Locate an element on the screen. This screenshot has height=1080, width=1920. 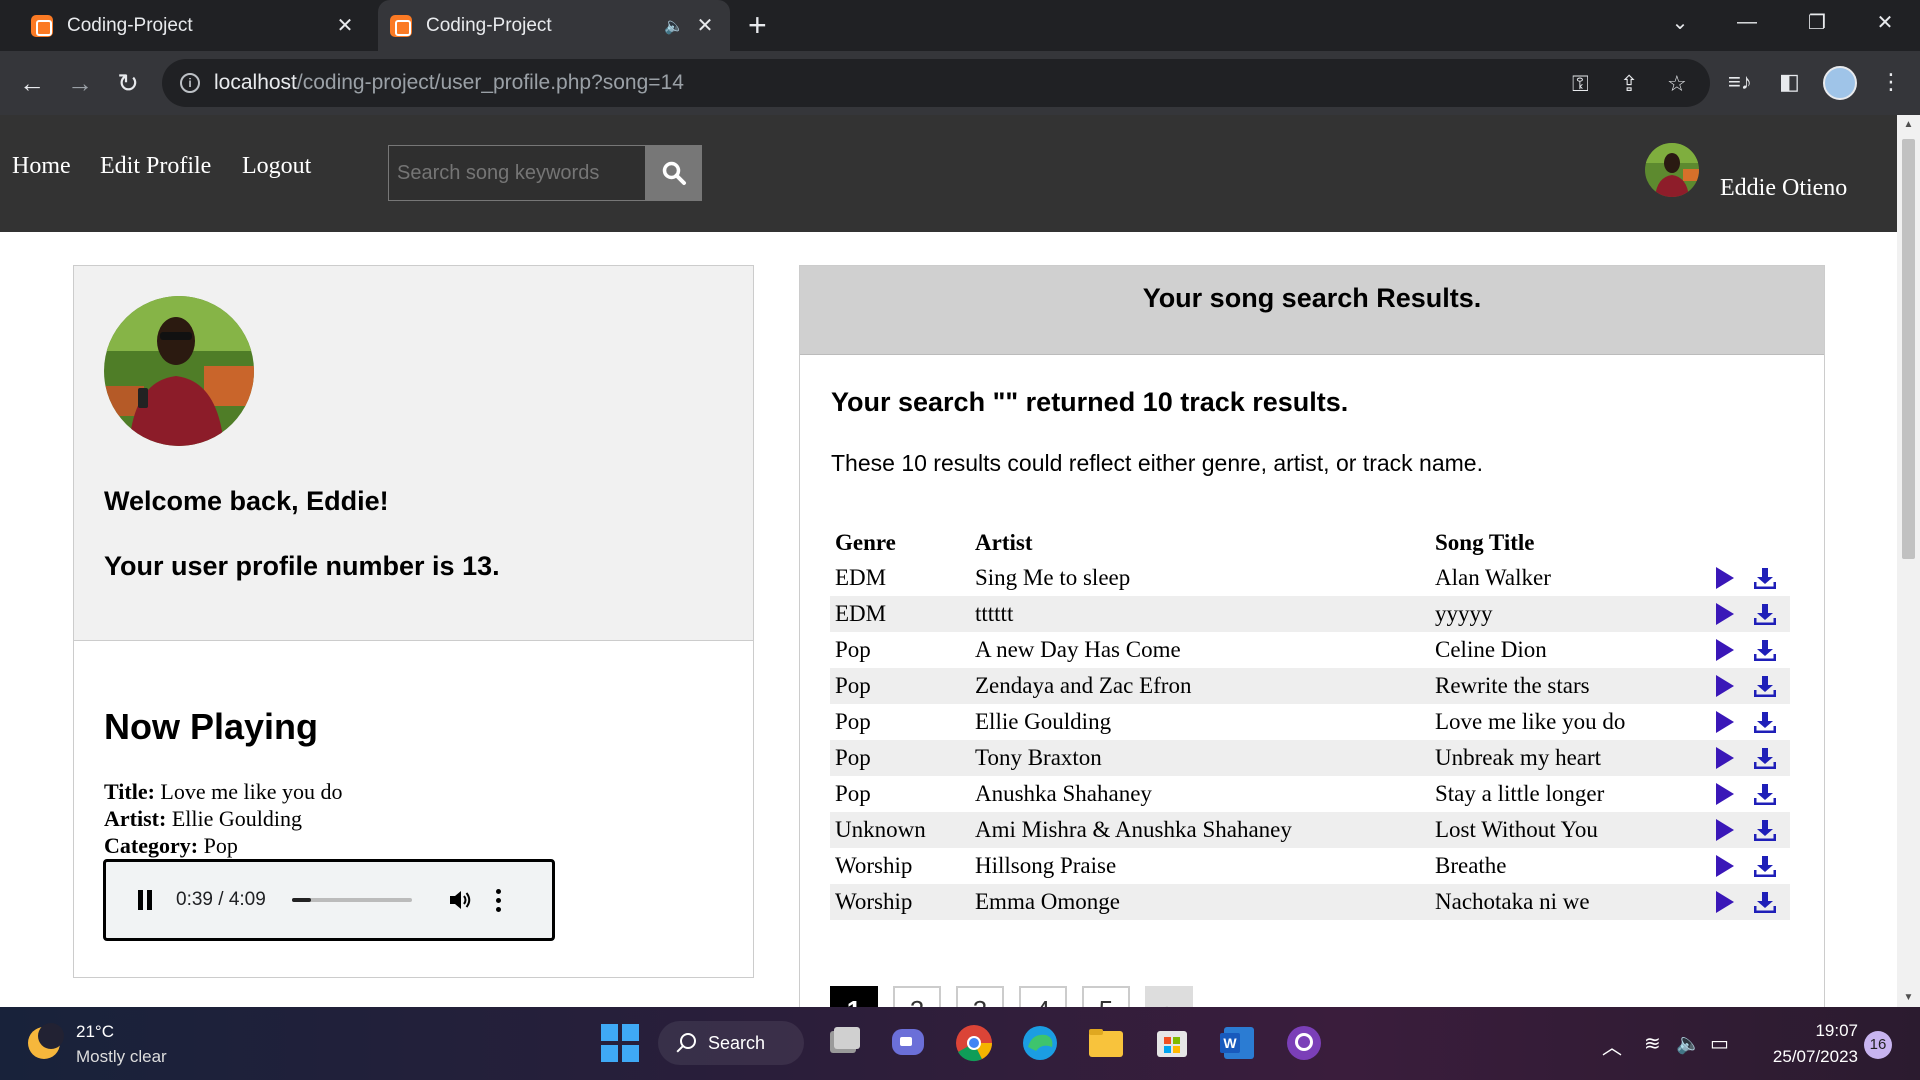
back-arrow-icon: ← is located at coordinates (32, 83).